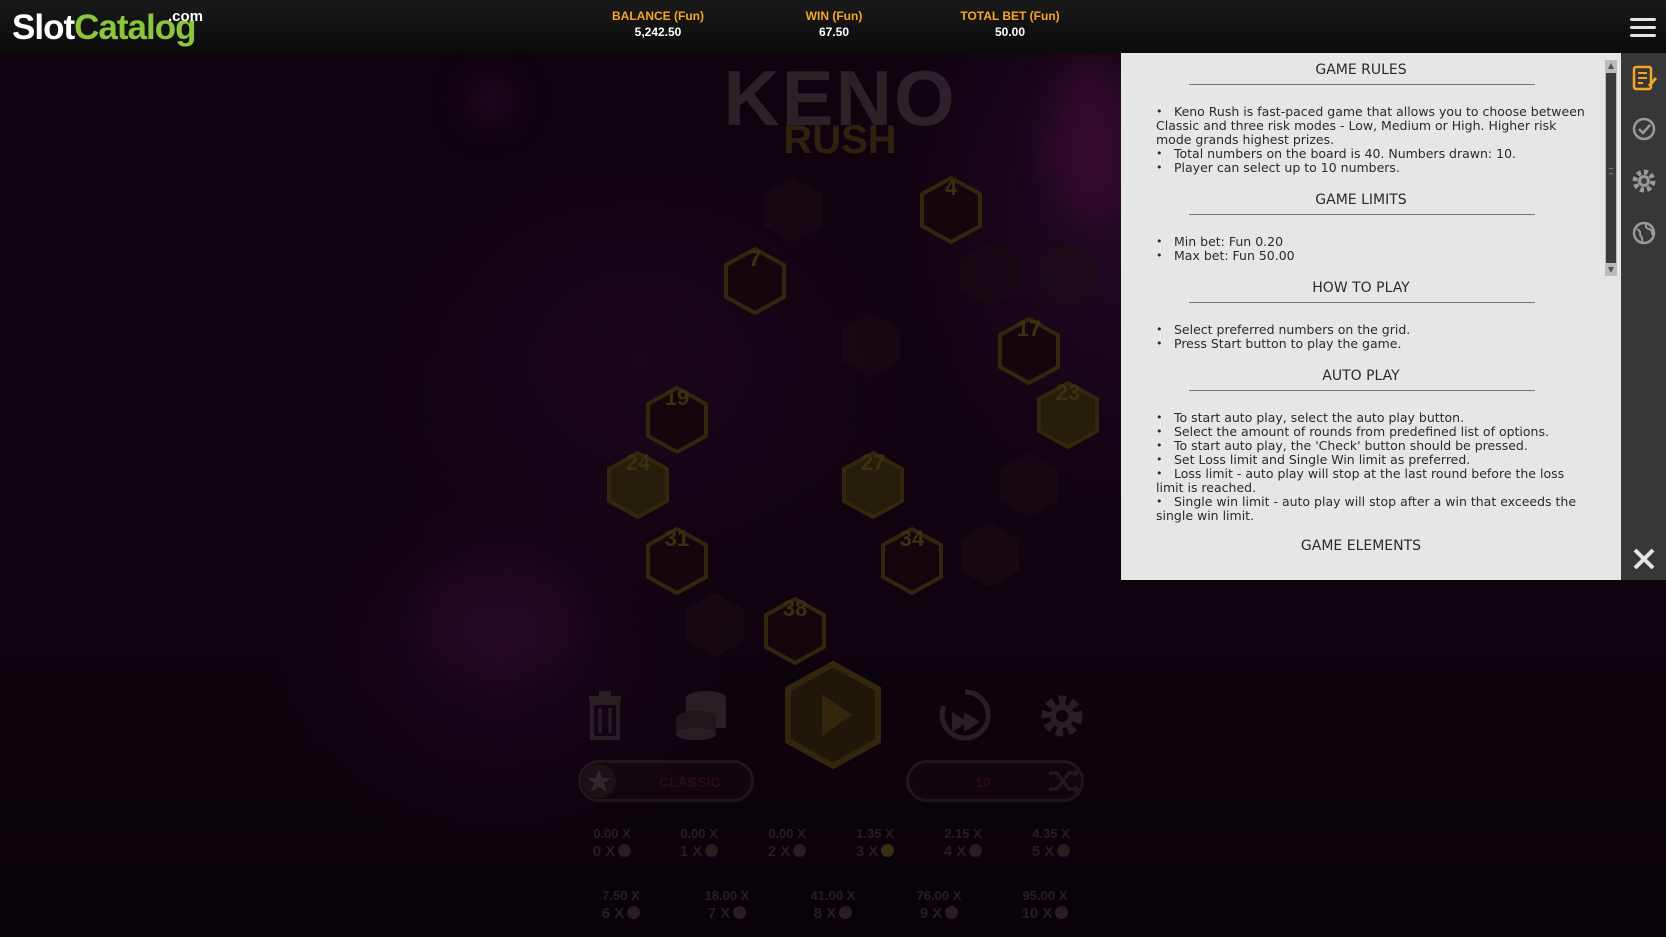  I want to click on number-cell: 24, so click(638, 485).